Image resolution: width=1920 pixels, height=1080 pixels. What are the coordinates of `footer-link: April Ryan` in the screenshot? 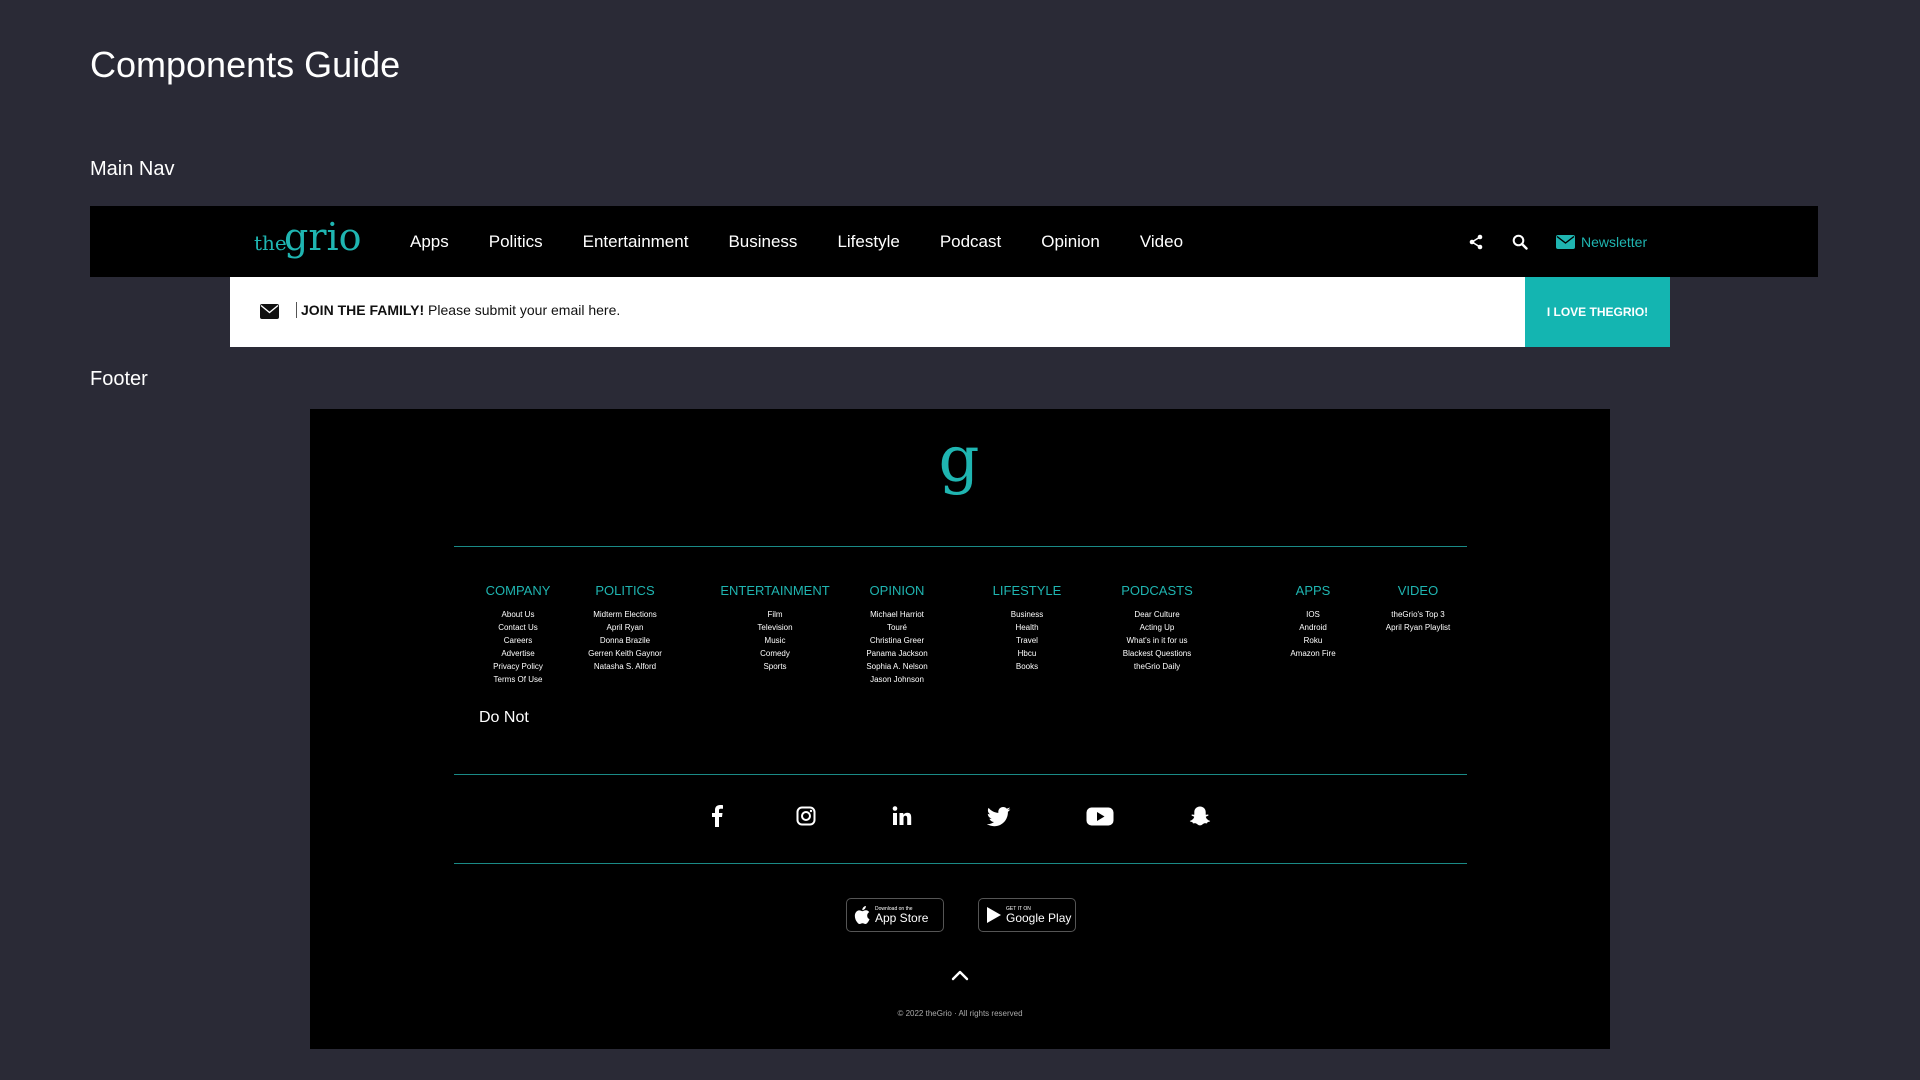 It's located at (625, 627).